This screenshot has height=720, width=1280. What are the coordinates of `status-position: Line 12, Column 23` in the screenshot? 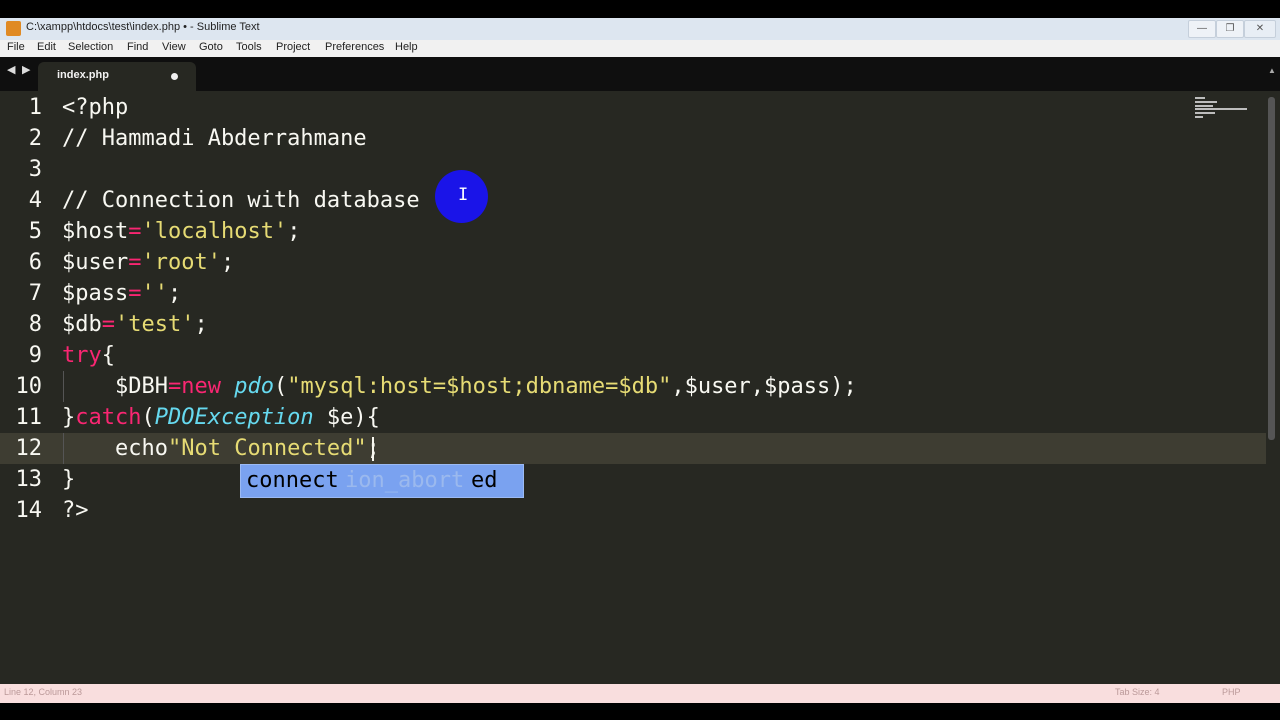 It's located at (43, 692).